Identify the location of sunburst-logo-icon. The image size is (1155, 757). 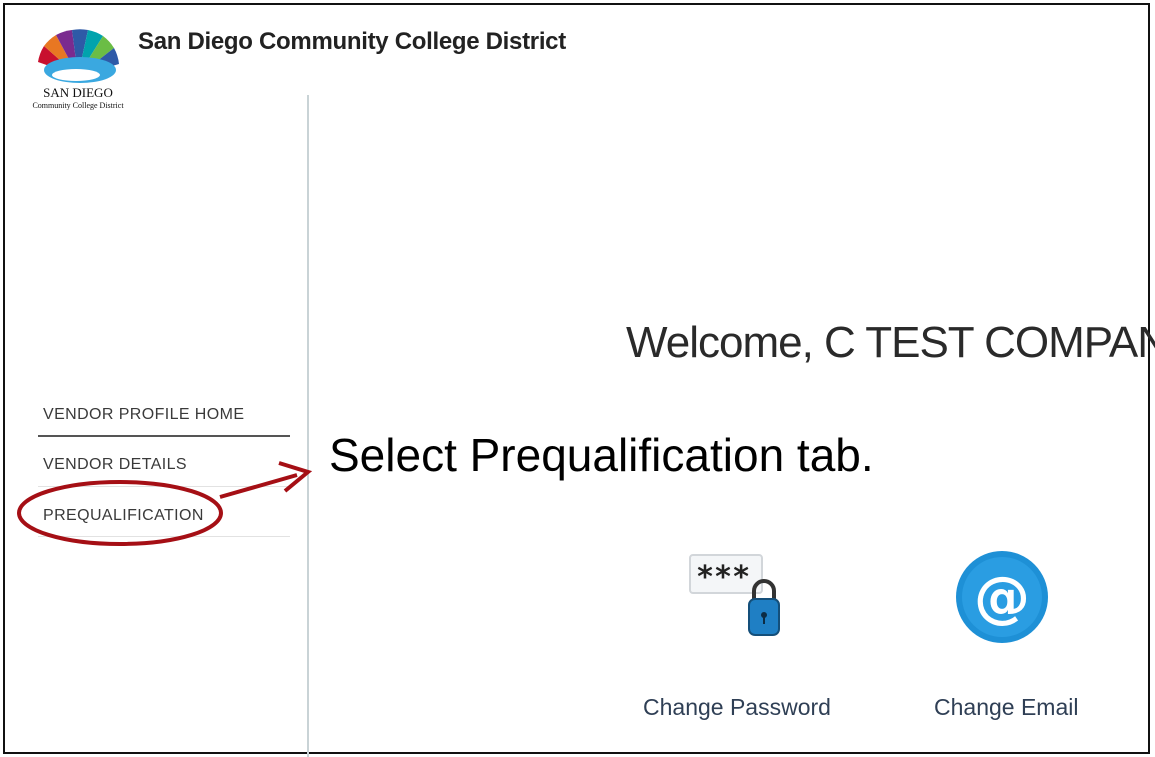
(78, 56).